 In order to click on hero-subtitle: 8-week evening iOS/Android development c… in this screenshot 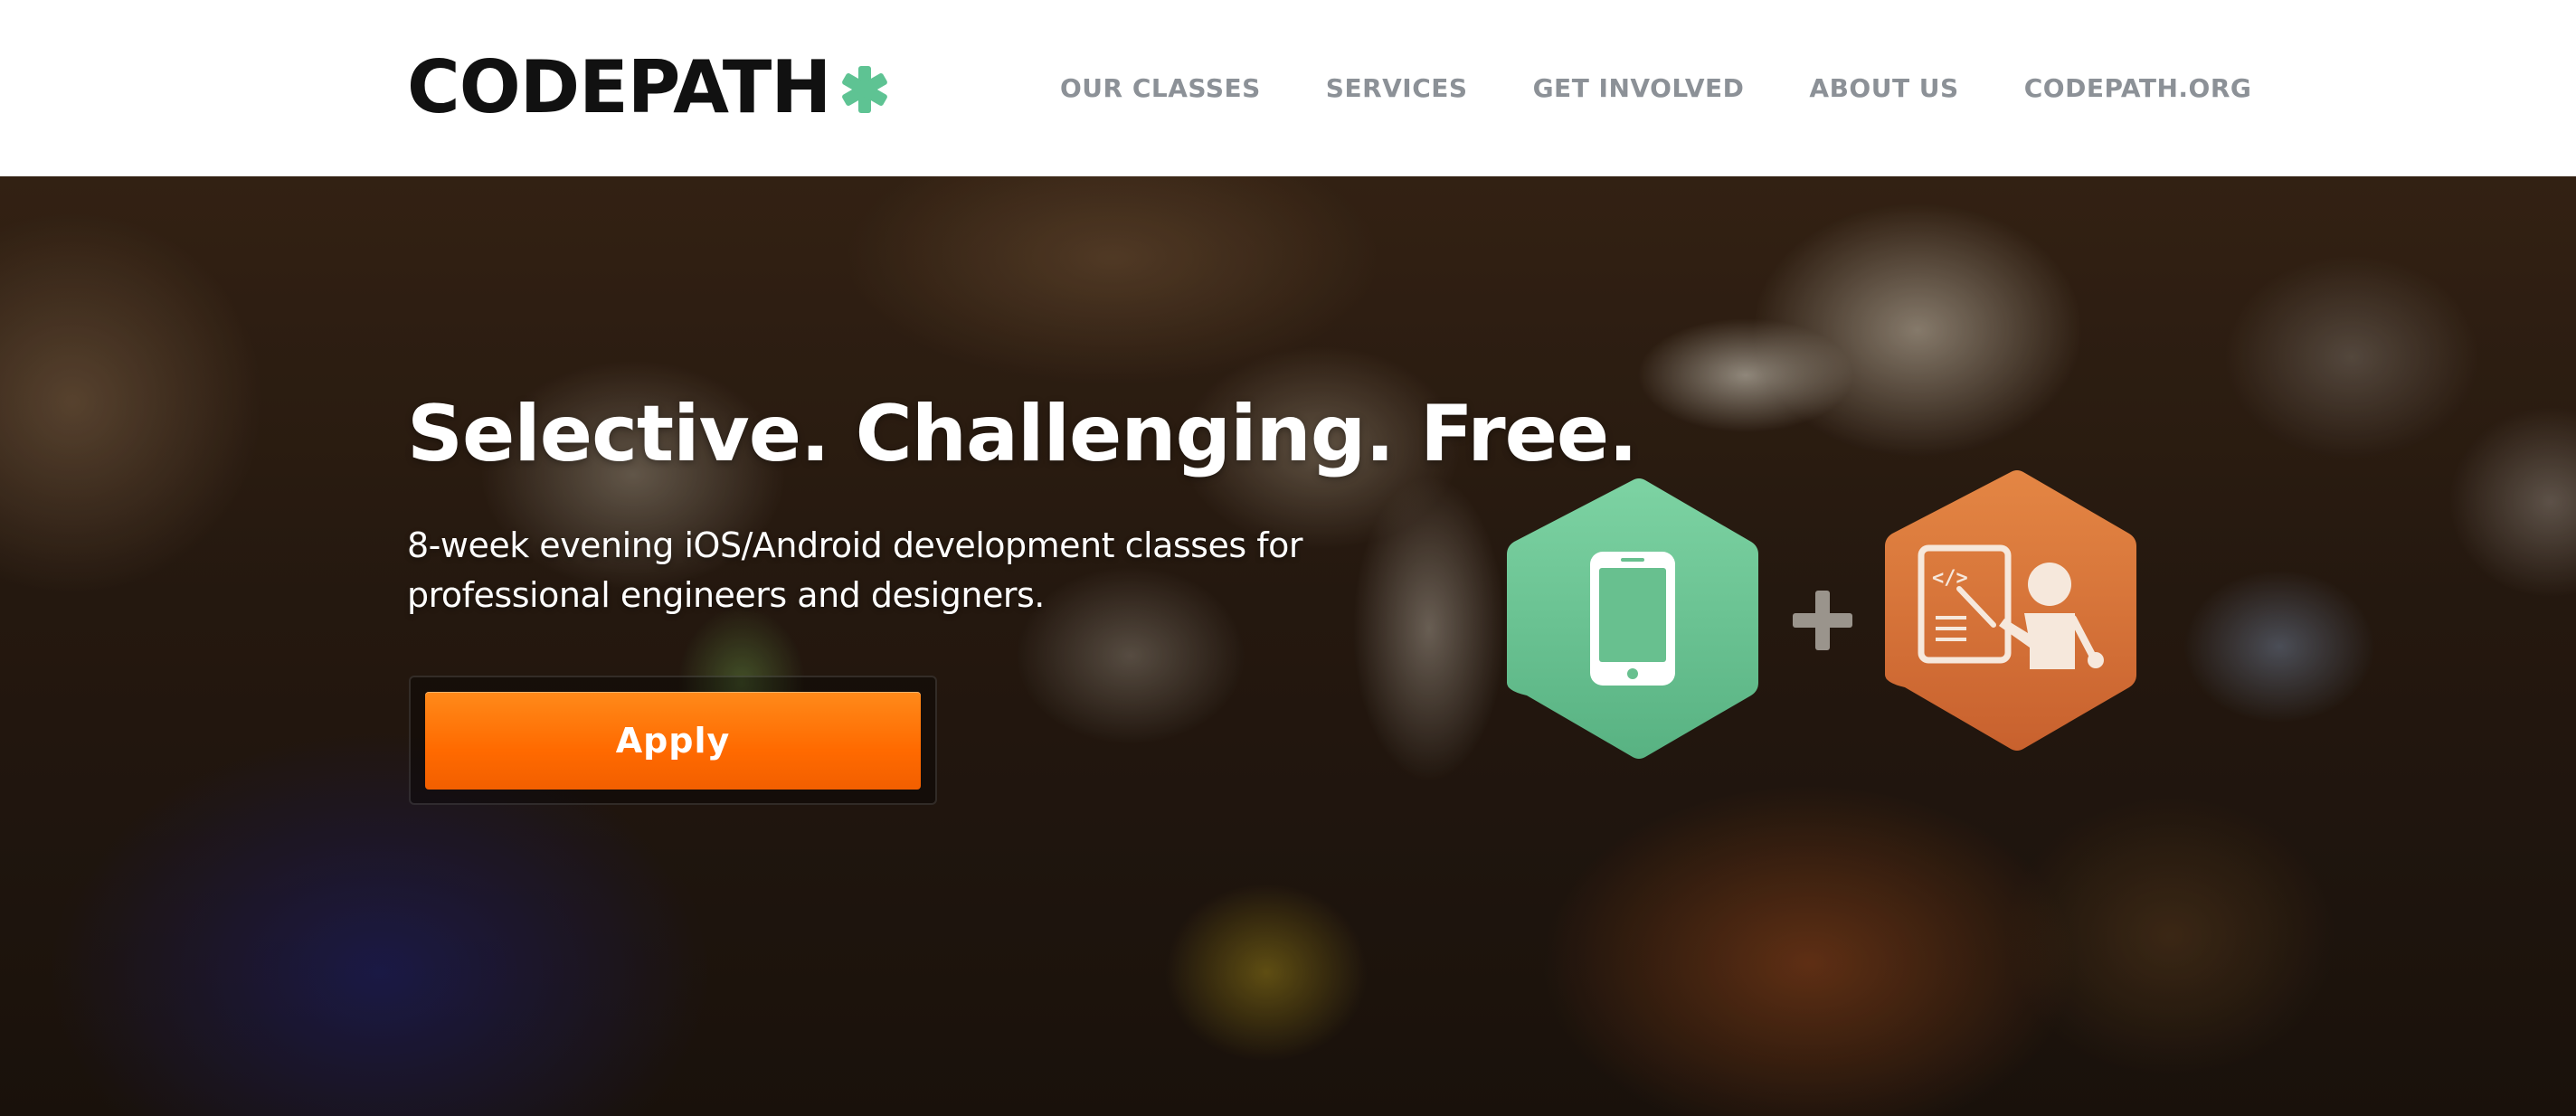, I will do `click(855, 570)`.